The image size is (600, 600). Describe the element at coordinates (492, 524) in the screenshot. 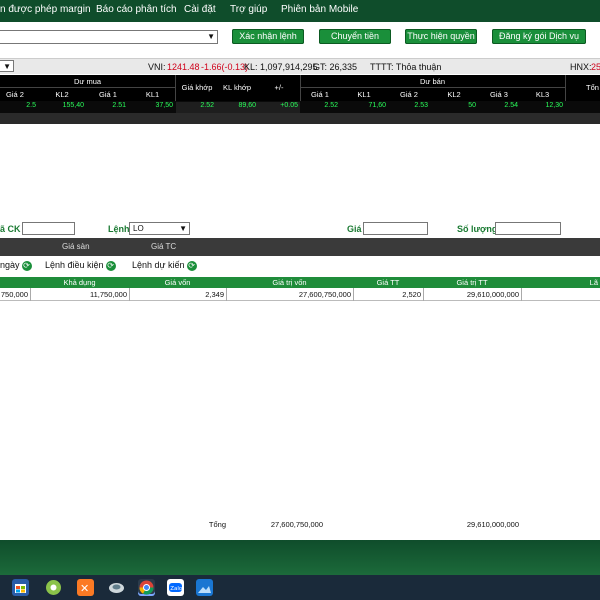

I see `total-market-value: 29,610,000,000` at that location.